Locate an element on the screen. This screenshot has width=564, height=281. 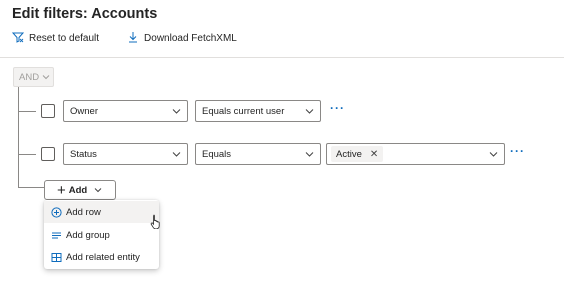
page-title: Edit filters: Accounts is located at coordinates (85, 14).